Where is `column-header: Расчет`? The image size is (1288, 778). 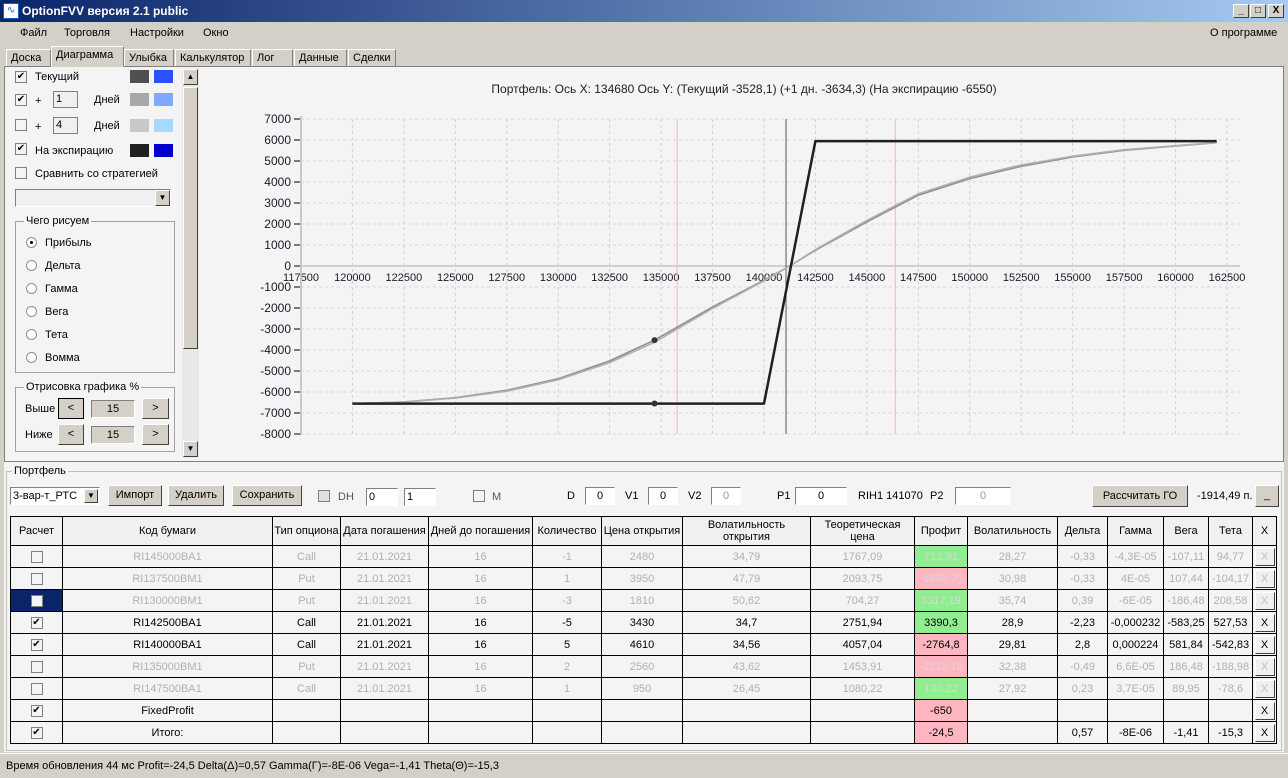
column-header: Расчет is located at coordinates (36, 531).